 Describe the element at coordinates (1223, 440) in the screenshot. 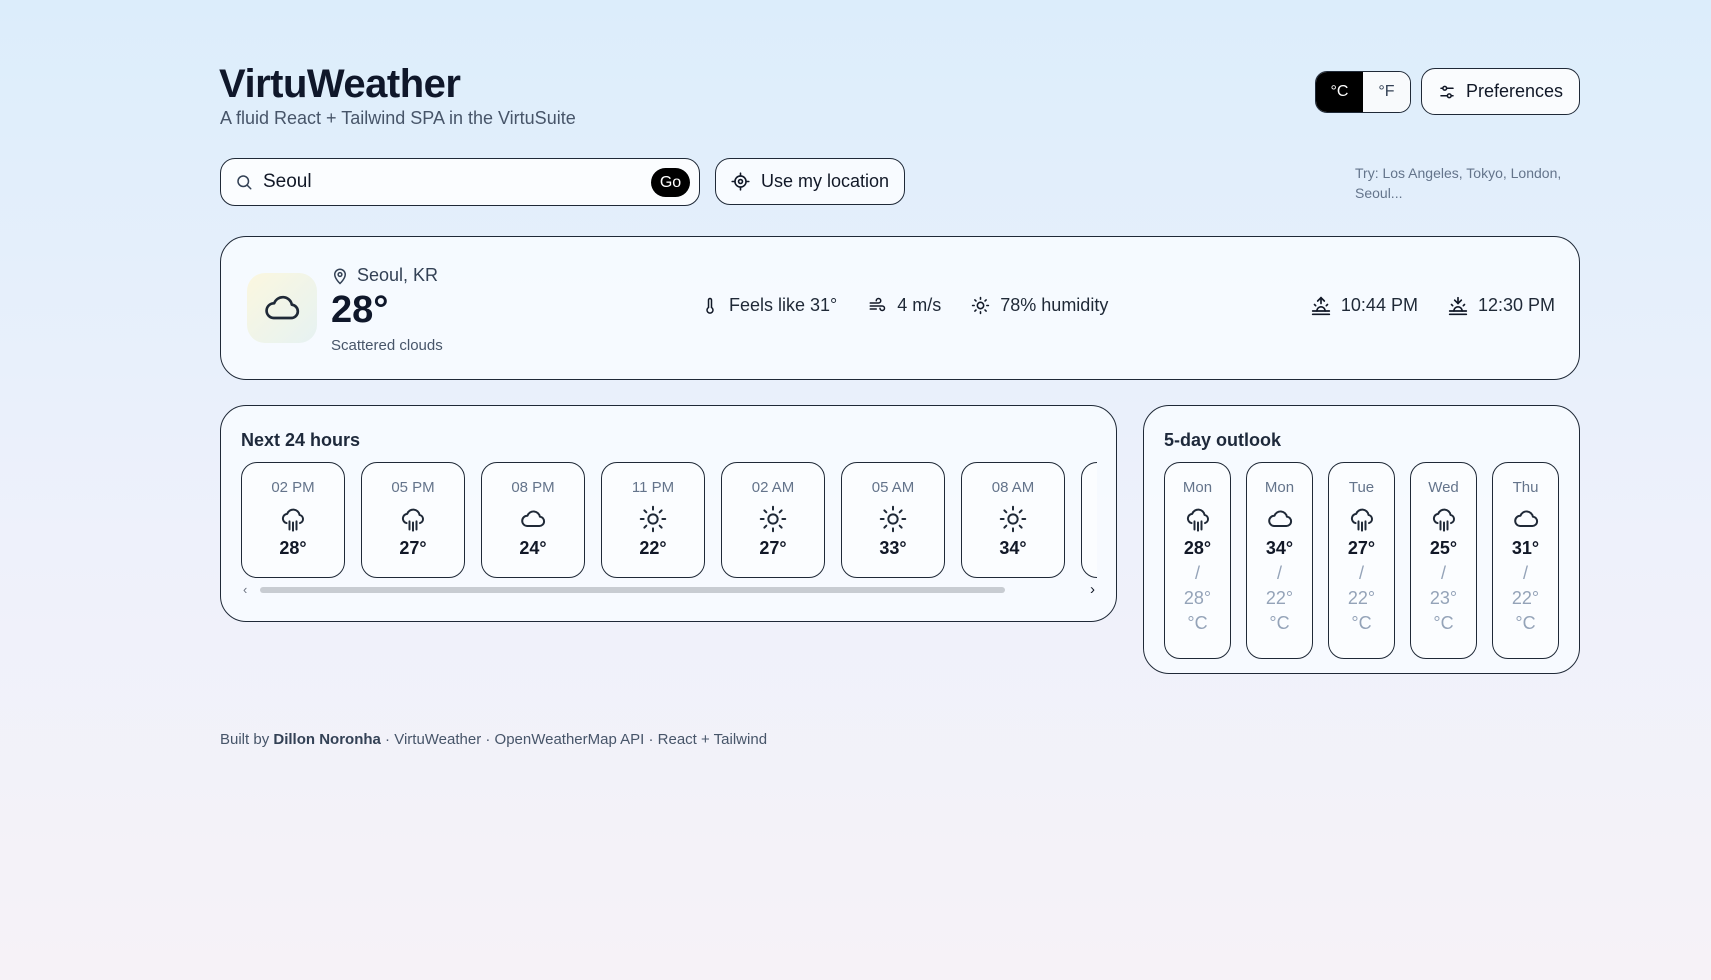

I see `daily-title: 5-day outlook` at that location.